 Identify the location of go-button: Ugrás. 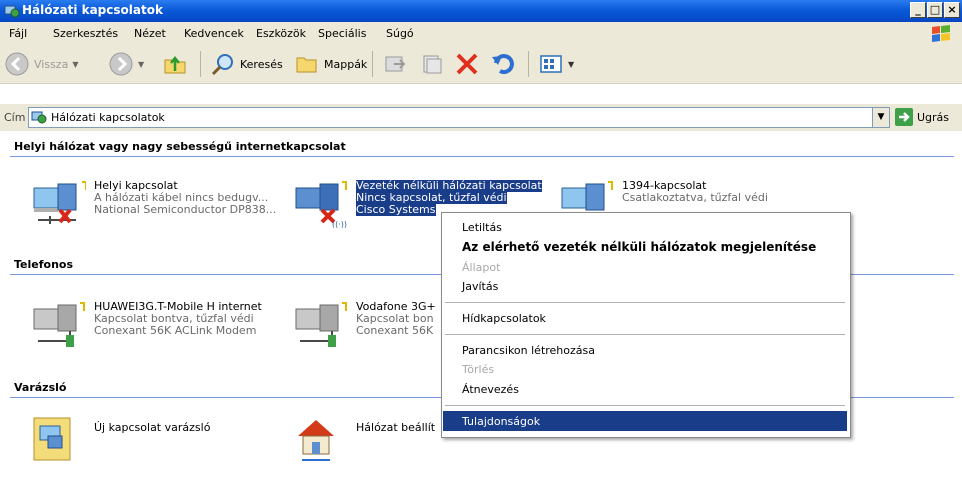
(922, 117).